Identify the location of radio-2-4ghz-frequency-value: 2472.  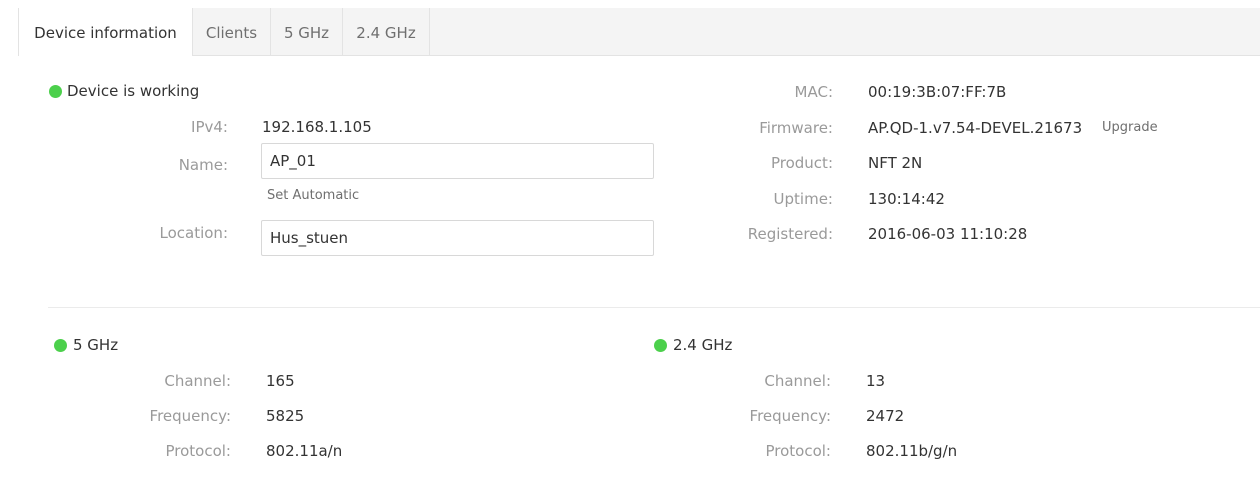
(885, 416).